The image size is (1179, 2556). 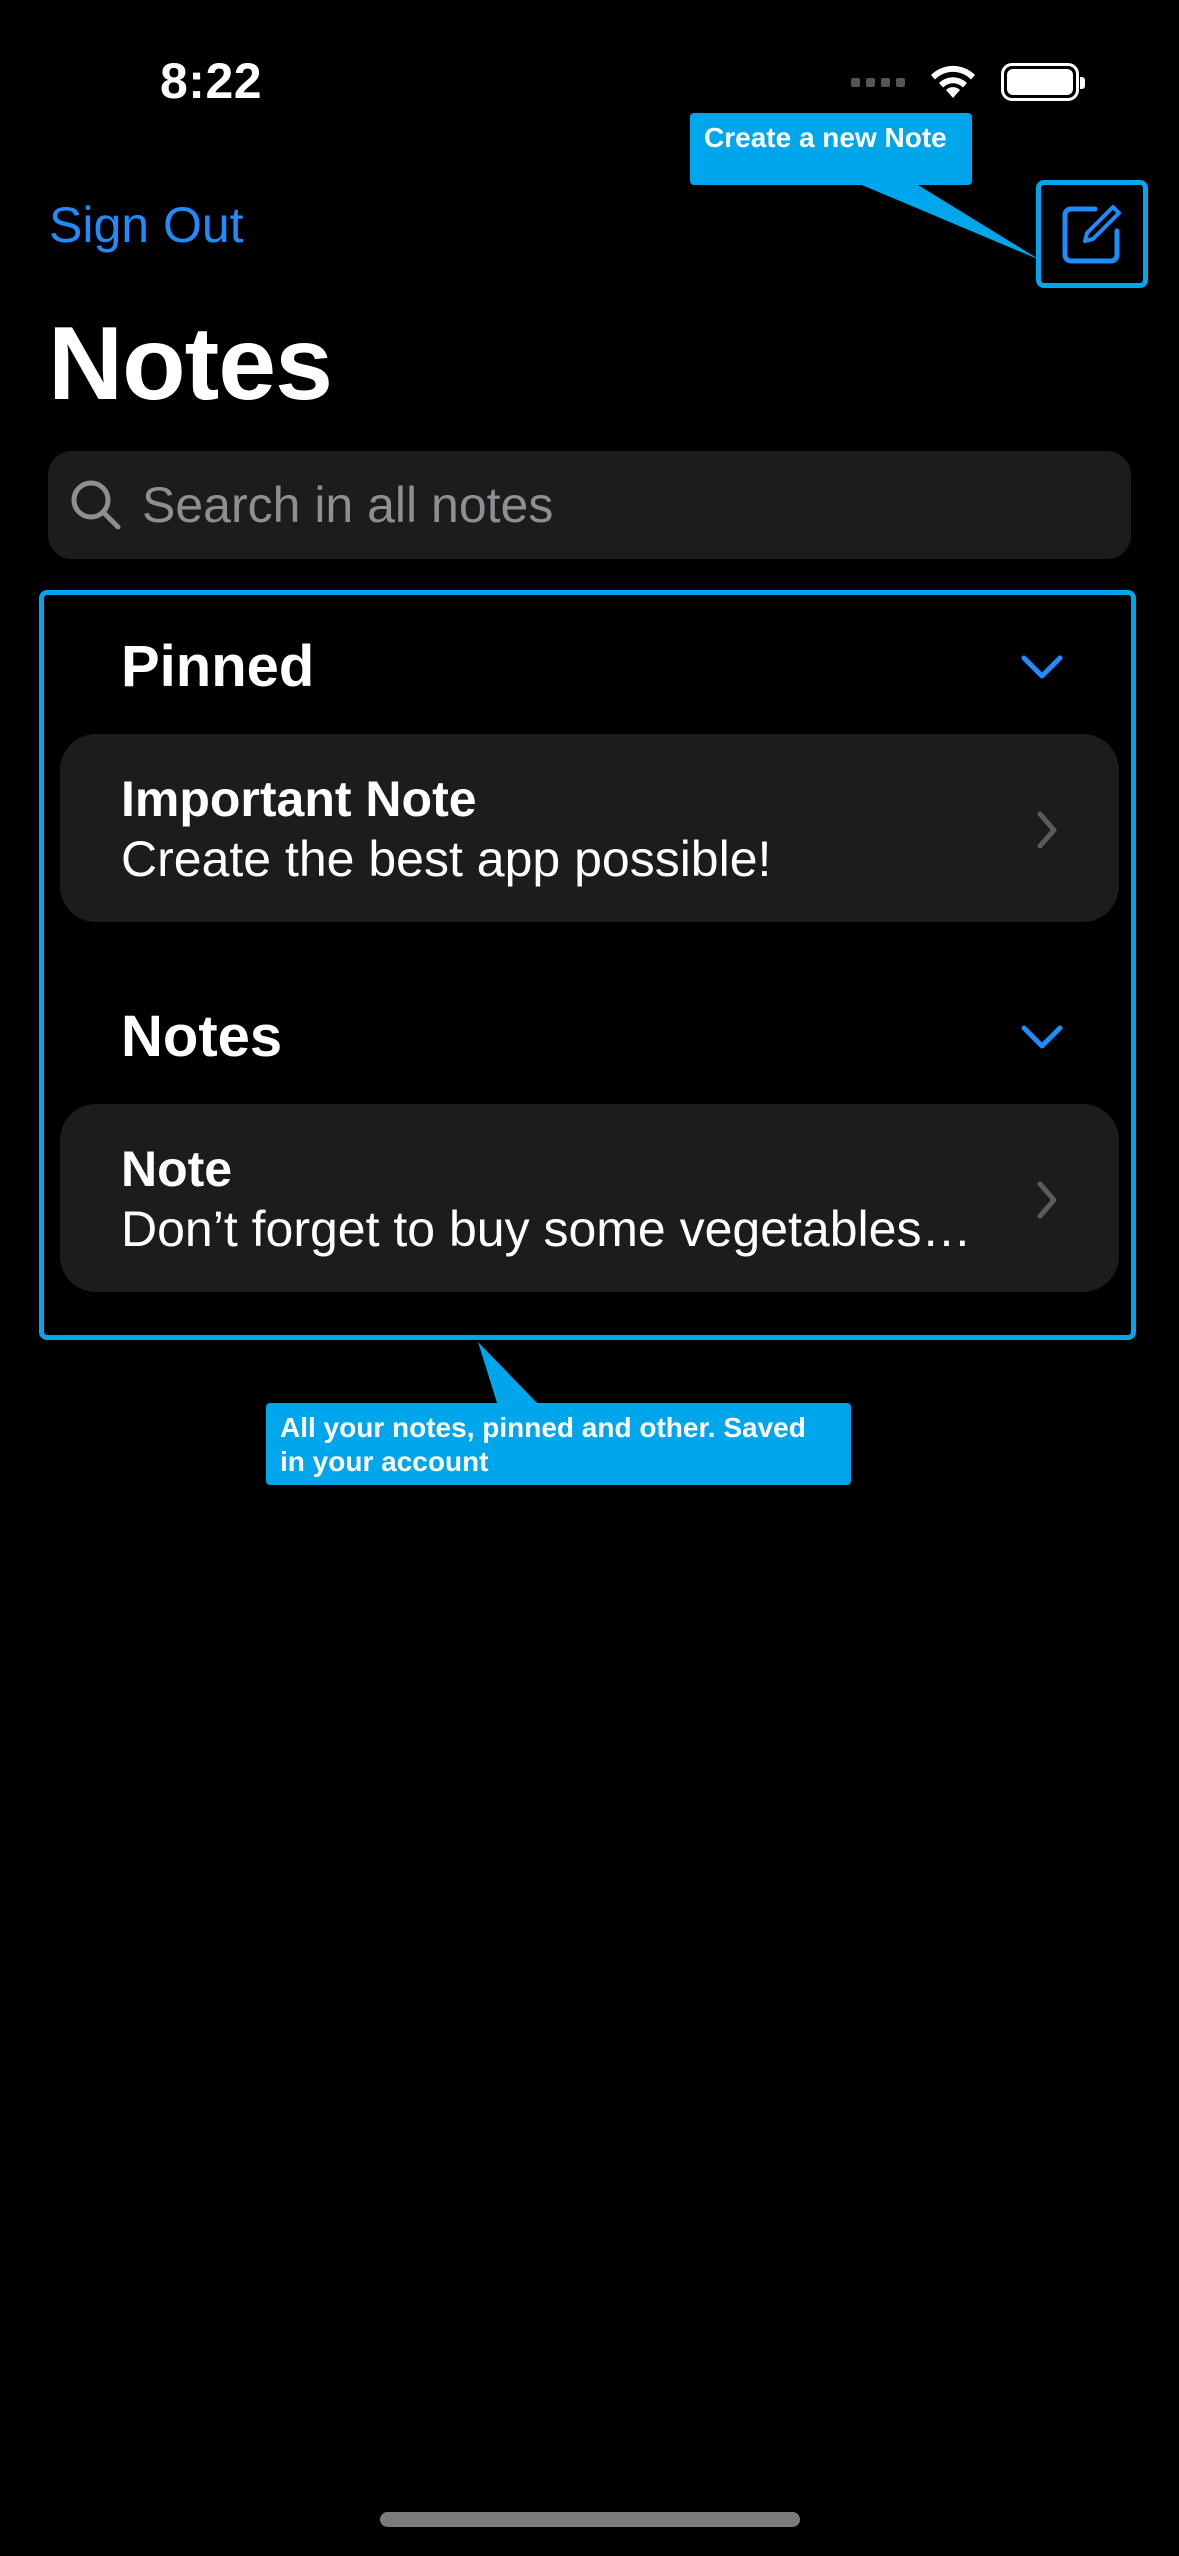 I want to click on note-title: Important Note, so click(x=299, y=799).